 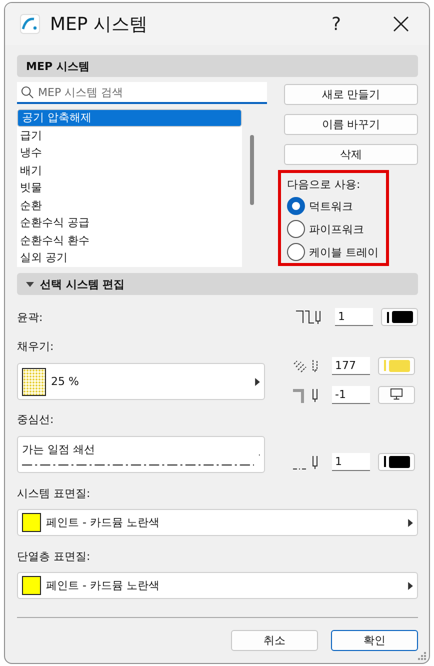 I want to click on display-button, so click(x=396, y=395).